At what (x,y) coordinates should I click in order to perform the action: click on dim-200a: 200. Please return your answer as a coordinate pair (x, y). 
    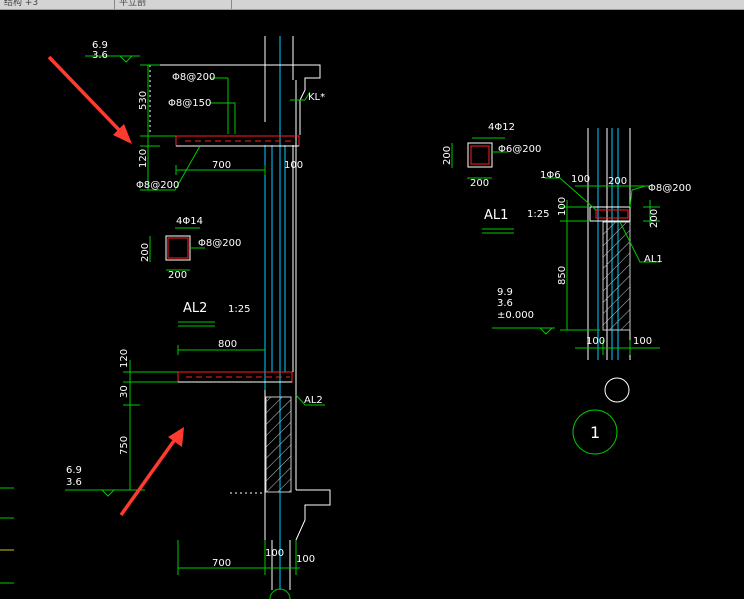
    Looking at the image, I should click on (617, 181).